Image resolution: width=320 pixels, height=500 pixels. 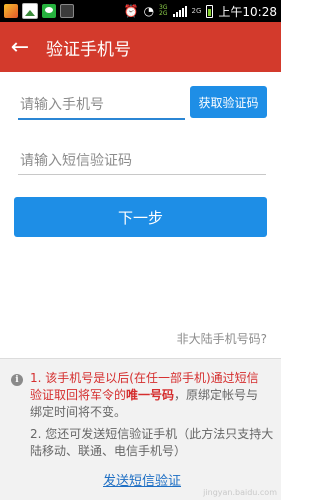 What do you see at coordinates (131, 11) in the screenshot?
I see `alarm-icon: ⏰` at bounding box center [131, 11].